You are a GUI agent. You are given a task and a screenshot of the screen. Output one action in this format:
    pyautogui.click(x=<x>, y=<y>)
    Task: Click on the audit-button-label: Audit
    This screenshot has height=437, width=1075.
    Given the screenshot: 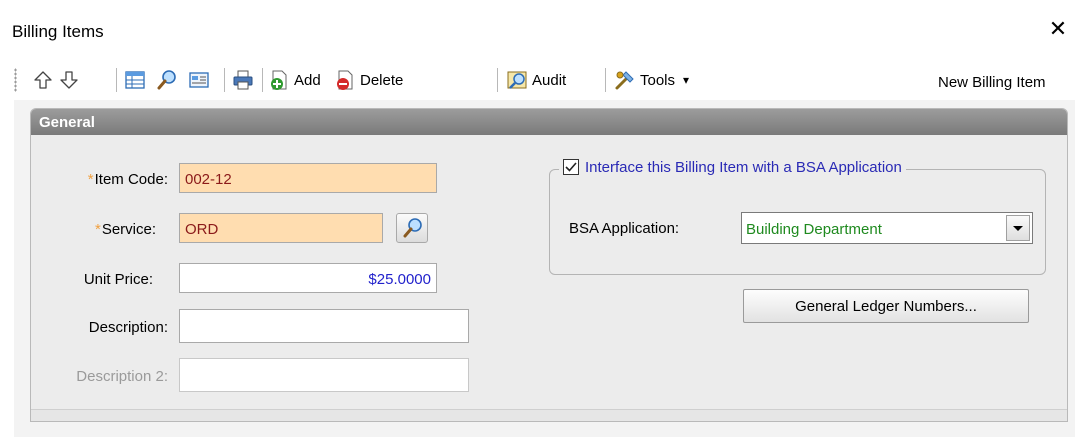 What is the action you would take?
    pyautogui.click(x=549, y=80)
    